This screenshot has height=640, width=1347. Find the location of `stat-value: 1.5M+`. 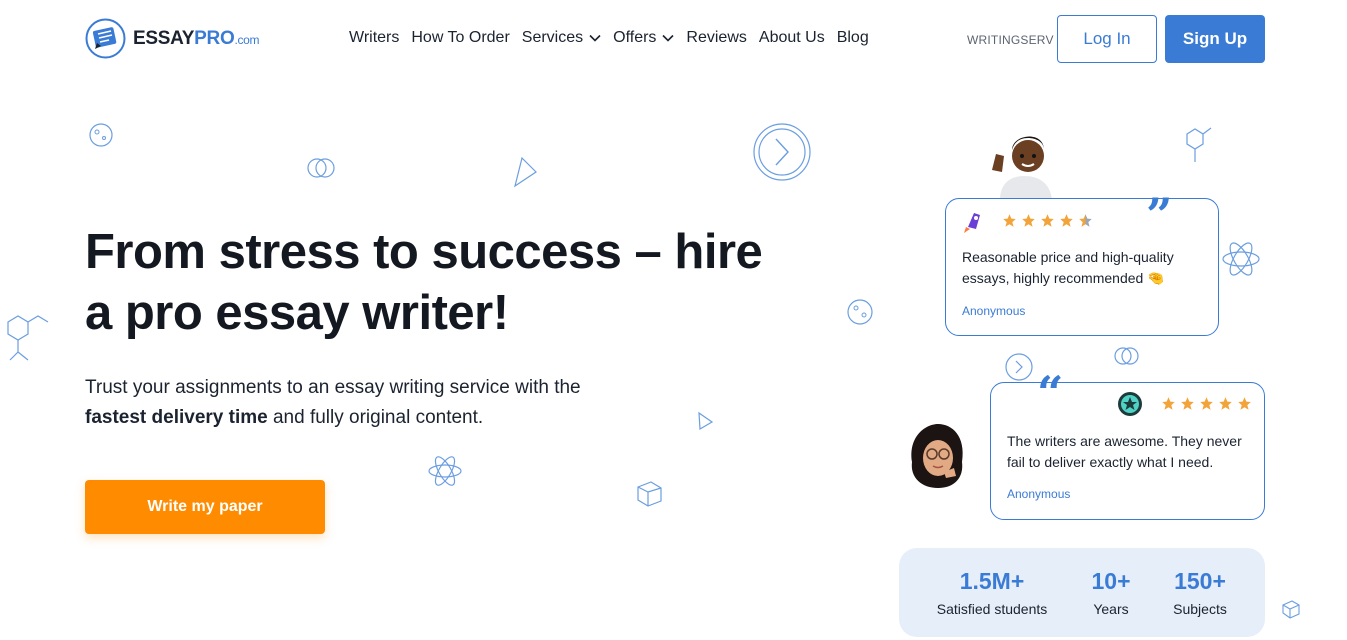

stat-value: 1.5M+ is located at coordinates (992, 581).